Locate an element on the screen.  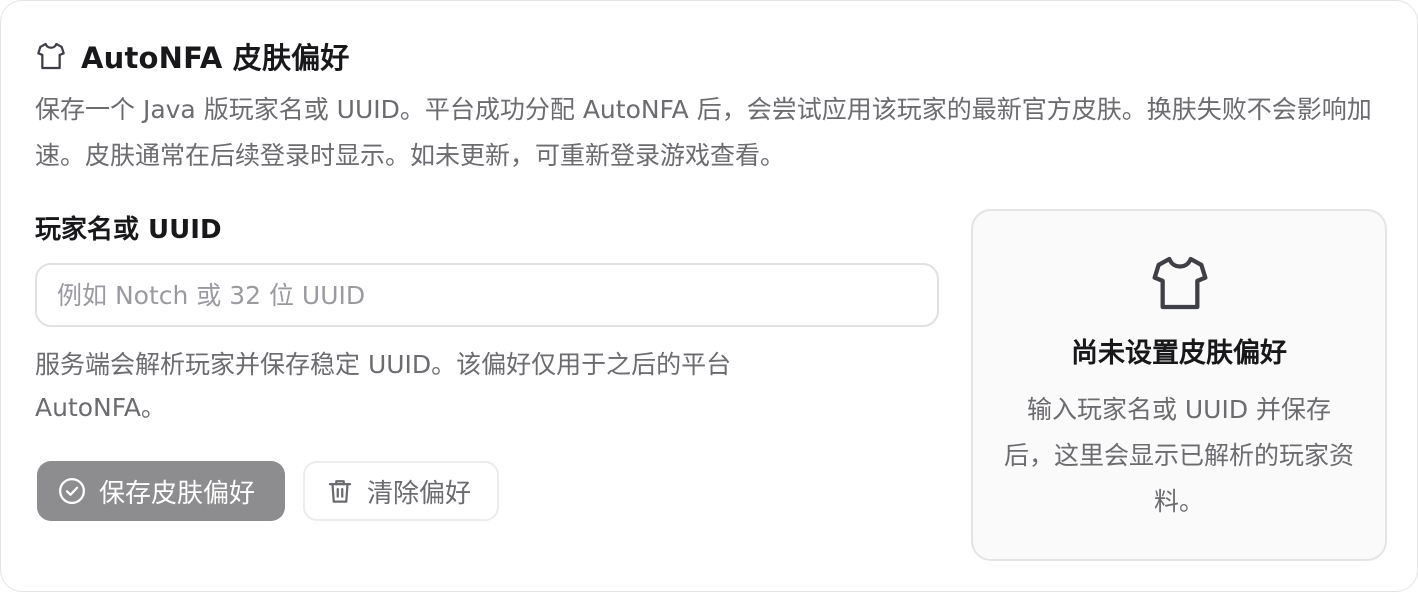
save-skin-preference-button: 保存皮肤偏好 is located at coordinates (161, 491).